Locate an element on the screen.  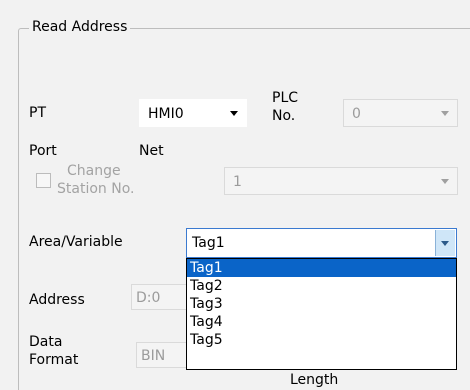
change-station-label-line1: Change is located at coordinates (94, 171).